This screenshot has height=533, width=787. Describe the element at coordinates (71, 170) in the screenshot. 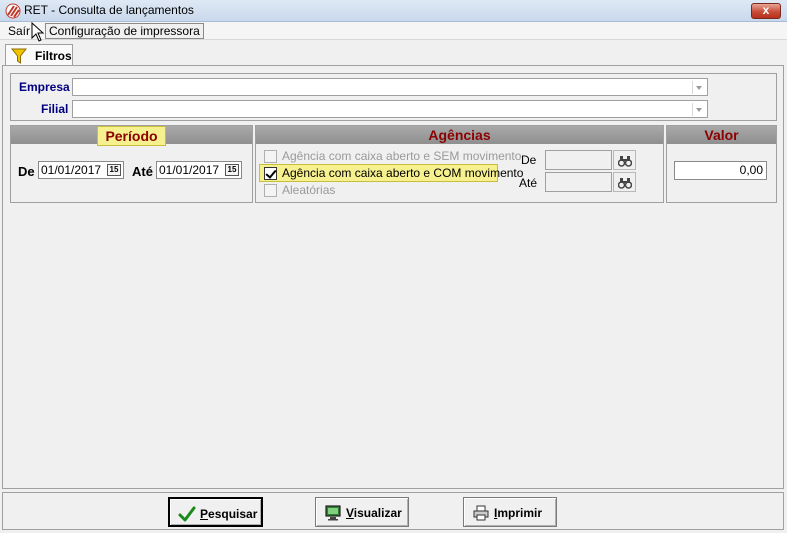

I see `periodo-de-value: 01/01/2017` at that location.